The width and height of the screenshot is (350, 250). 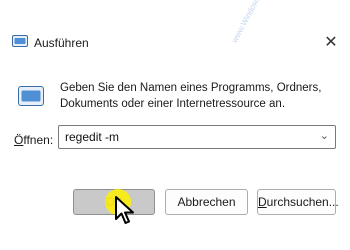 What do you see at coordinates (197, 137) in the screenshot?
I see `open-combobox: regedit -m ⌄` at bounding box center [197, 137].